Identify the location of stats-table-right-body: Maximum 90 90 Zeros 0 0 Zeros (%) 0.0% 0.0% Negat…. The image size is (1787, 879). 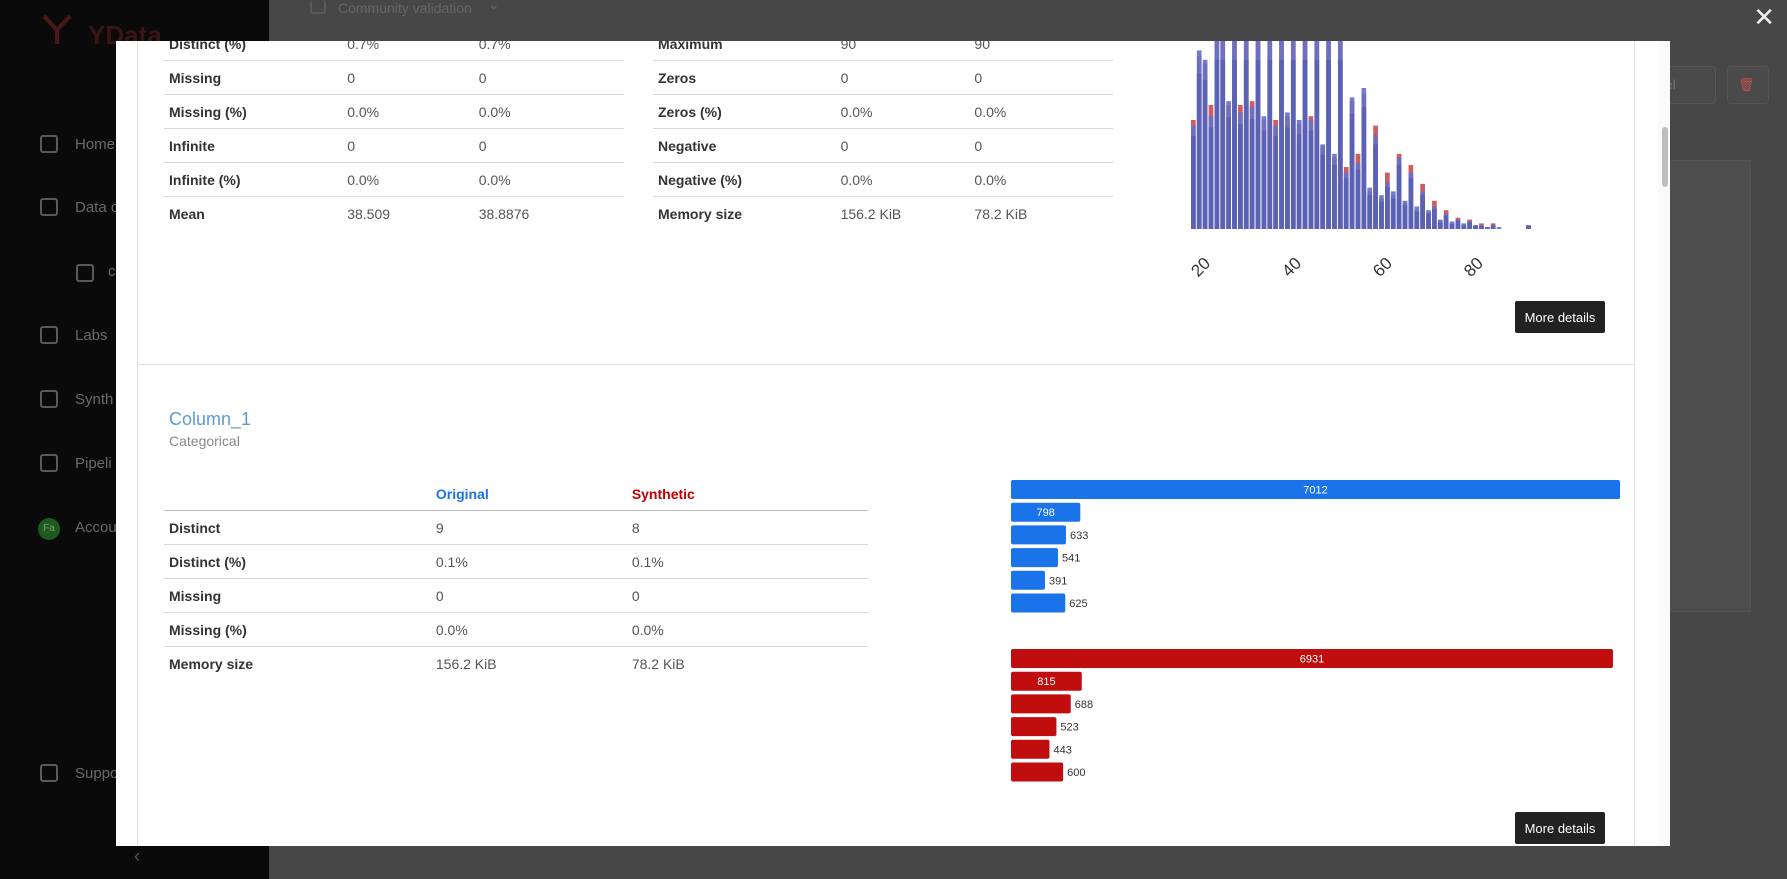
(883, 135).